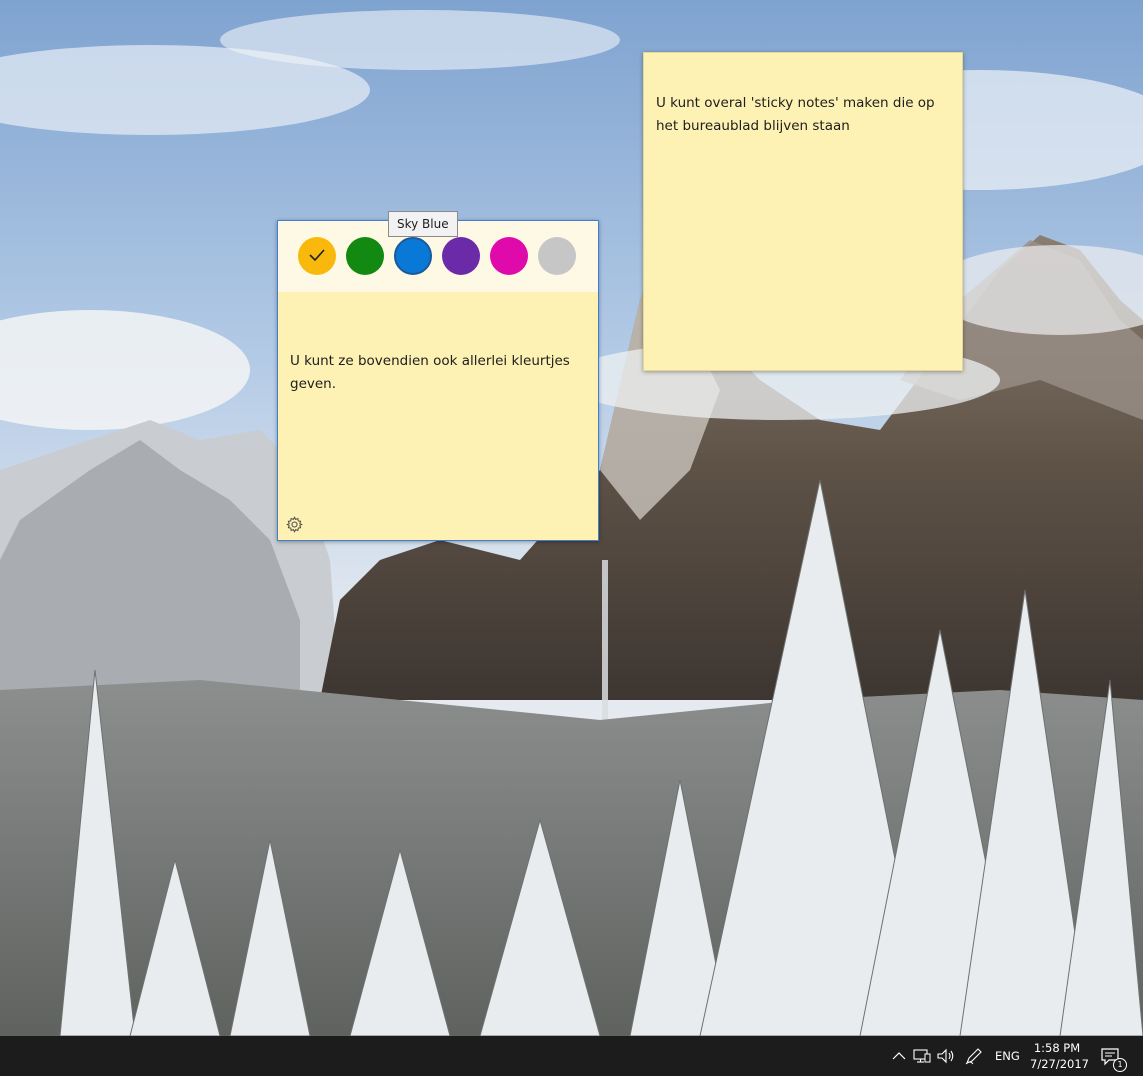  What do you see at coordinates (461, 256) in the screenshot?
I see `color-swatch-purple` at bounding box center [461, 256].